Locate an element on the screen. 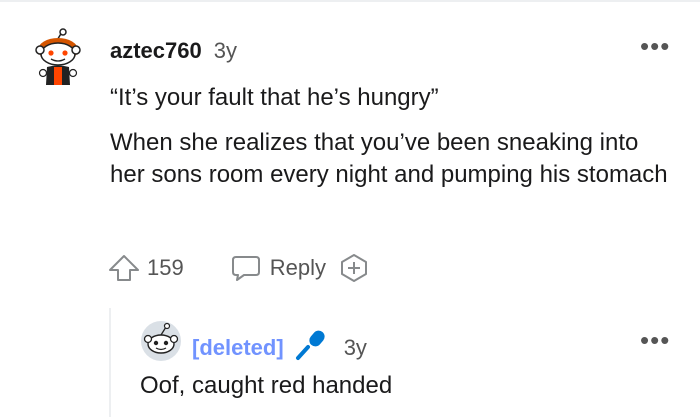  reply-age: 3y is located at coordinates (355, 347).